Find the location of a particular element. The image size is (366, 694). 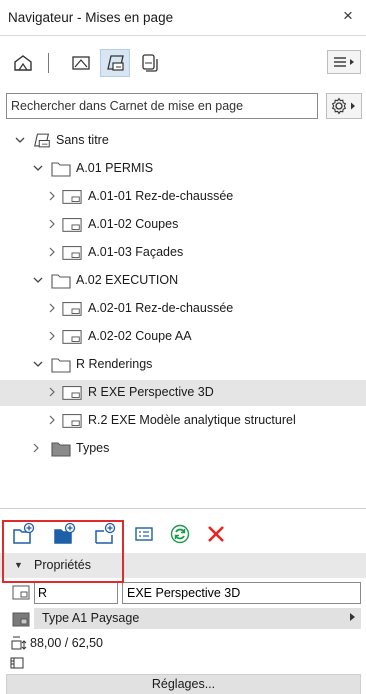

hamburger-menu-icon is located at coordinates (344, 62).